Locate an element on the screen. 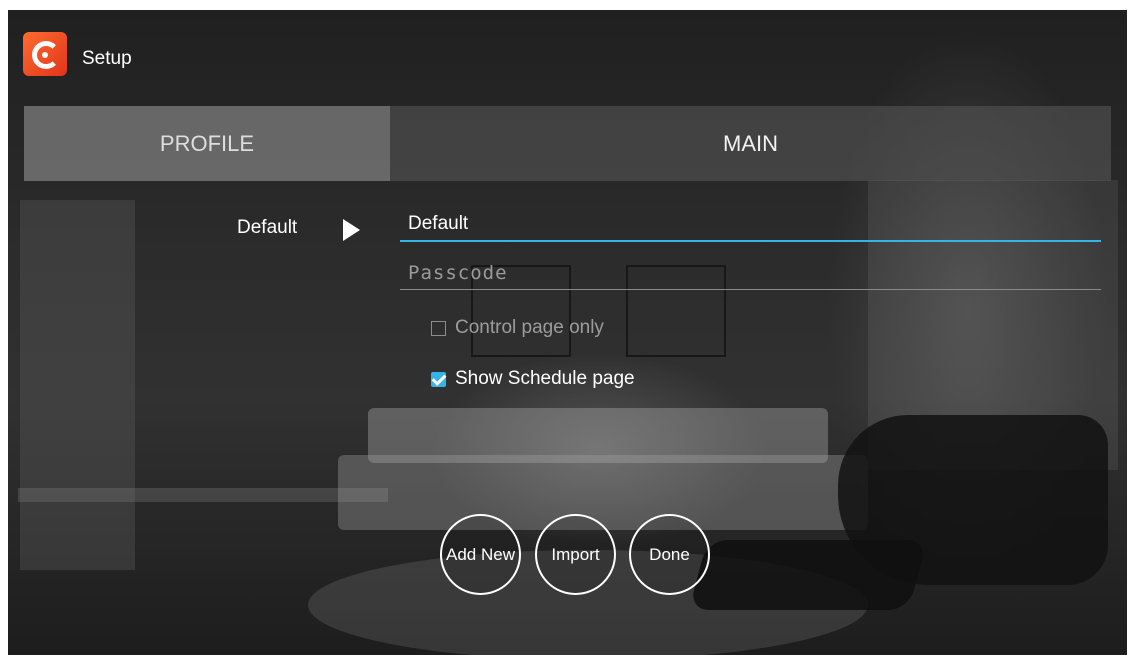  tab-profile: PROFILE is located at coordinates (207, 143).